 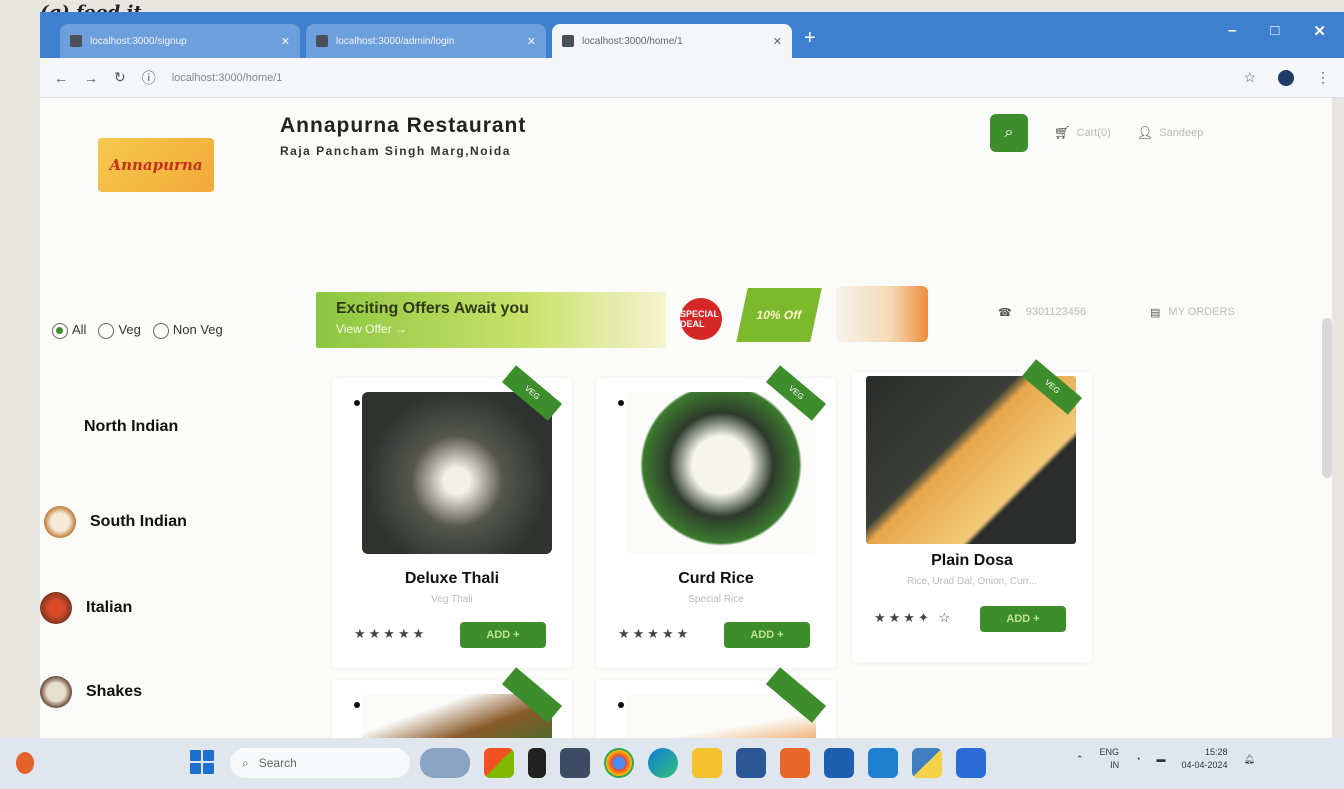 I want to click on cart-icon: 🛒︎, so click(x=1062, y=132).